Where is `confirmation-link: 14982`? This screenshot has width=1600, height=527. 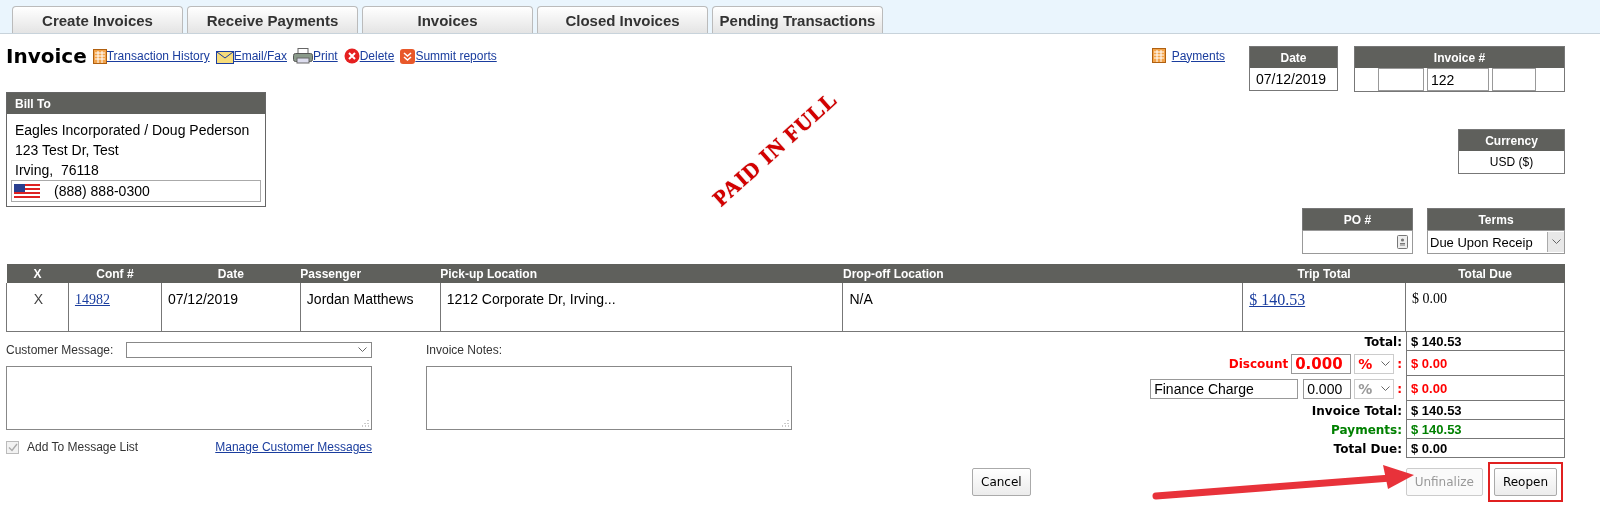
confirmation-link: 14982 is located at coordinates (92, 299).